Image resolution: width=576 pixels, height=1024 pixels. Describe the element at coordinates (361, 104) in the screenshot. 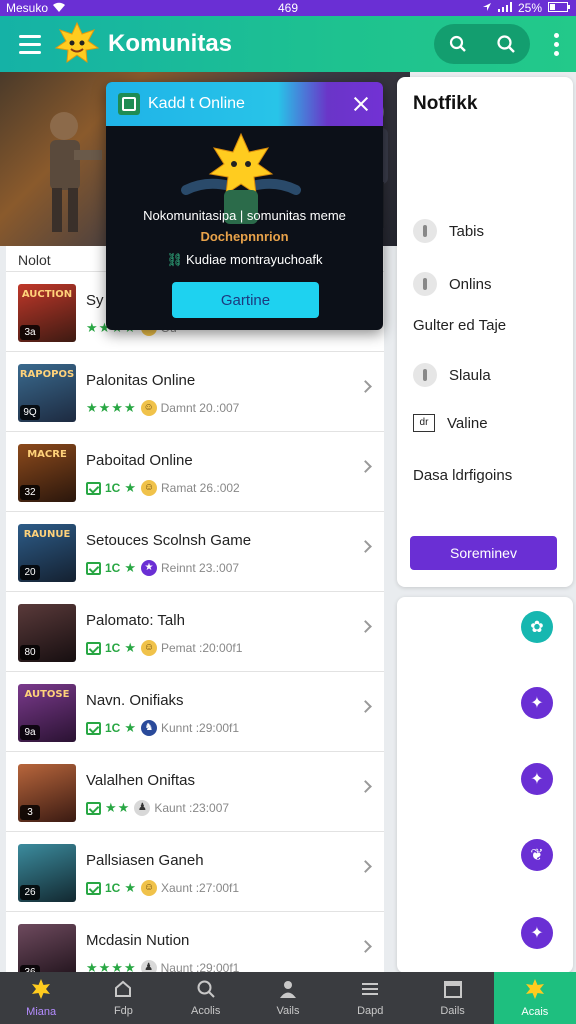

I see `close-icon` at that location.